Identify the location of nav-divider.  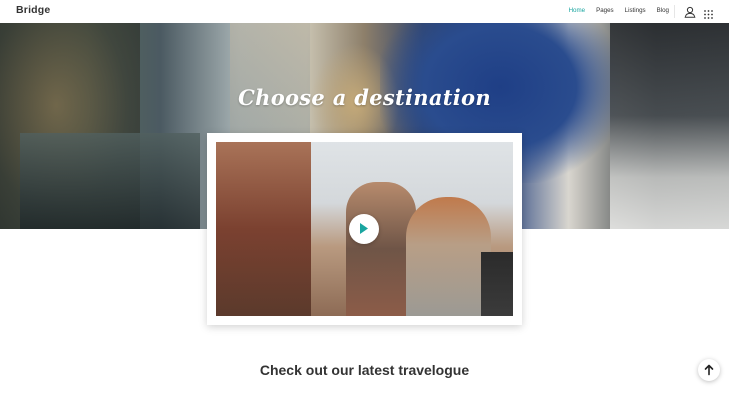
(674, 11).